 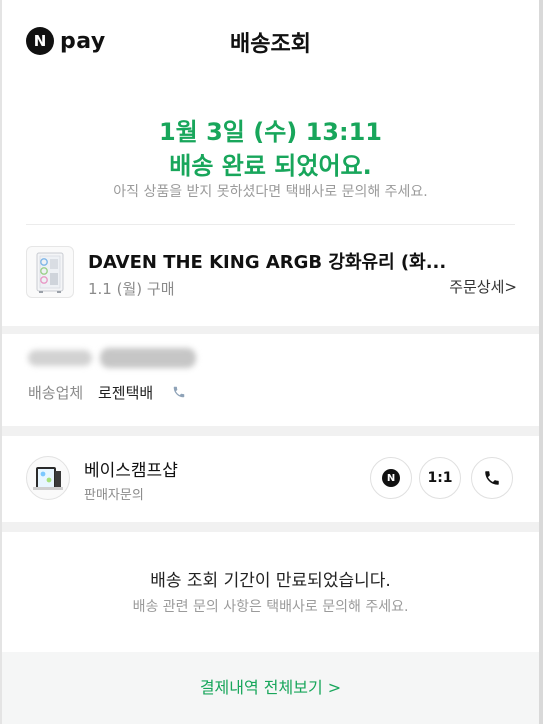 What do you see at coordinates (541, 362) in the screenshot?
I see `window-right-edge` at bounding box center [541, 362].